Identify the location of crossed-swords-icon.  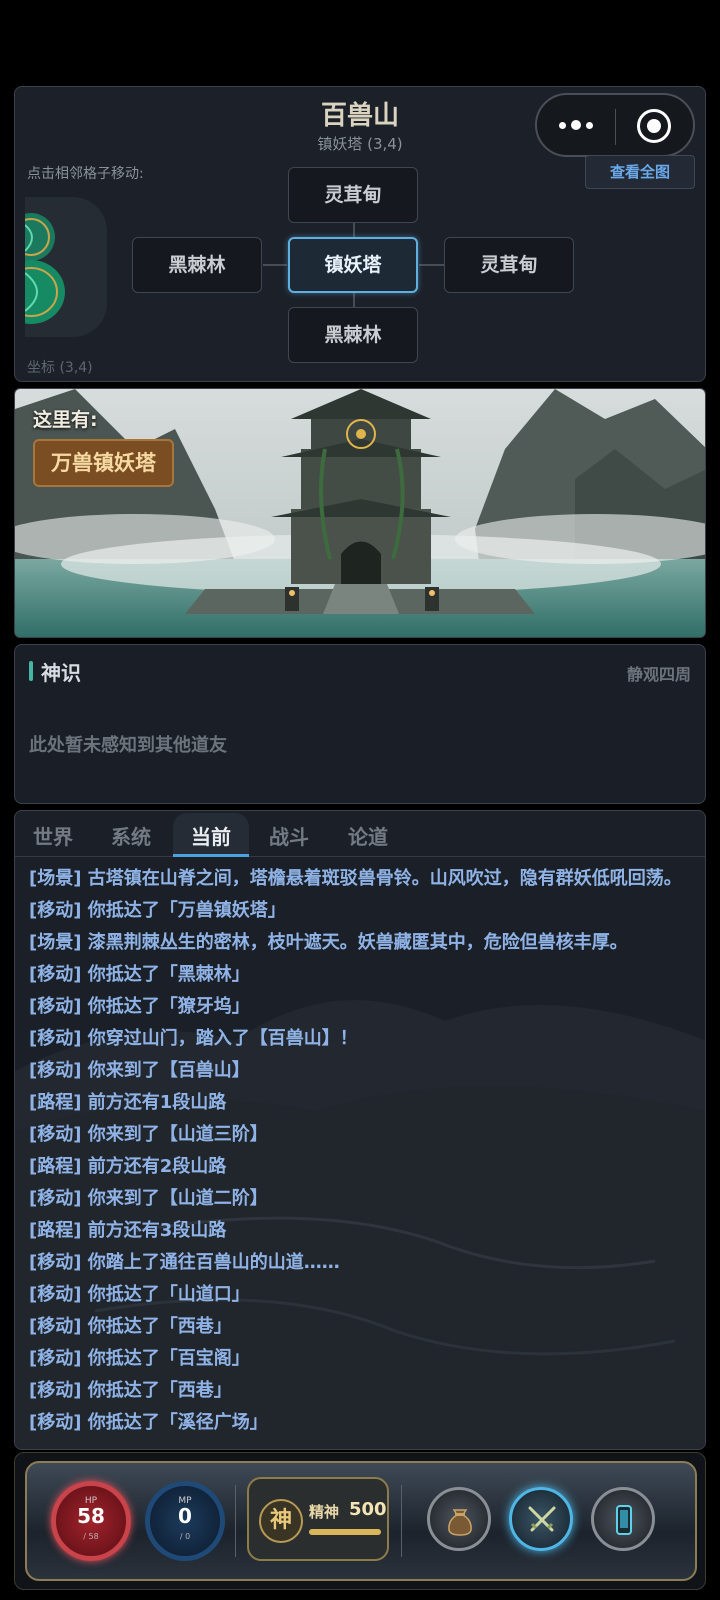
(542, 1519).